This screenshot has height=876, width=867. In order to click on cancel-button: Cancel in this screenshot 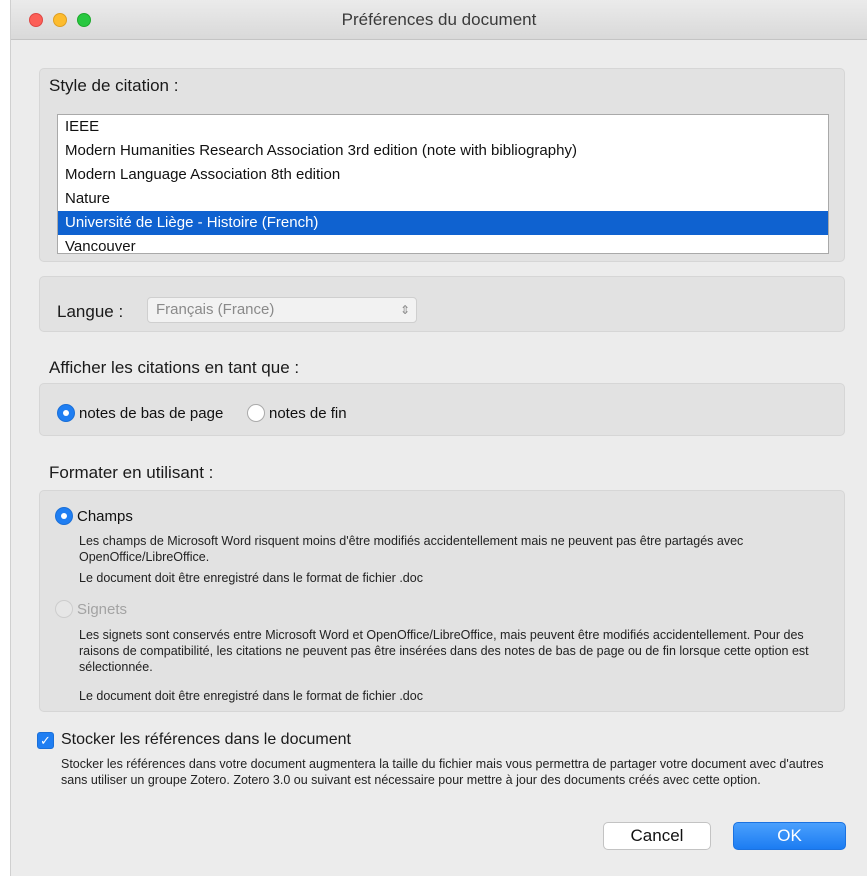, I will do `click(657, 836)`.